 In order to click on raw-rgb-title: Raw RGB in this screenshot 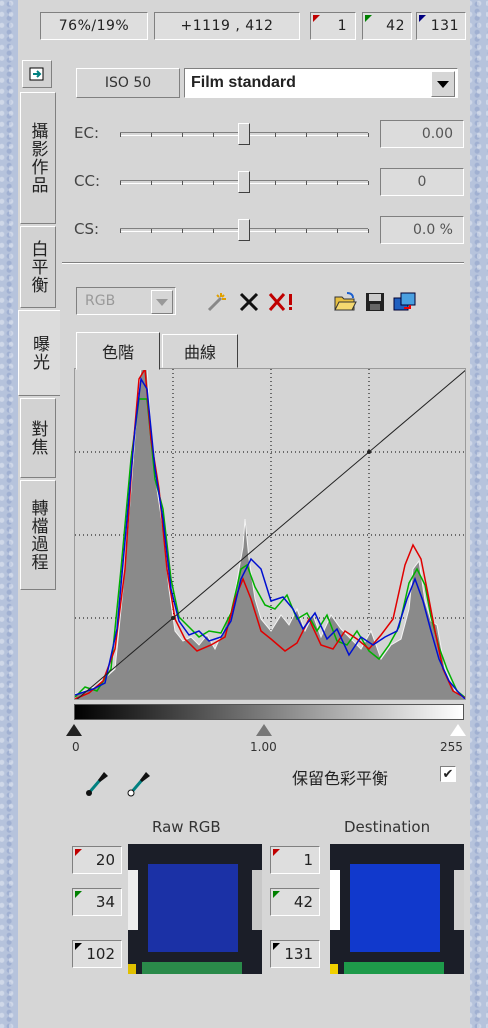, I will do `click(186, 827)`.